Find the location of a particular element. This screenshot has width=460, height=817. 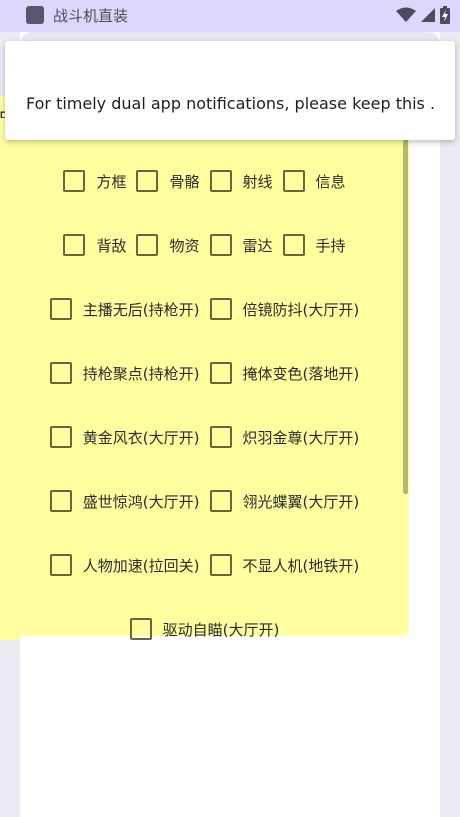

menu-row: 背敌 物资 雷达 手持 is located at coordinates (204, 245).